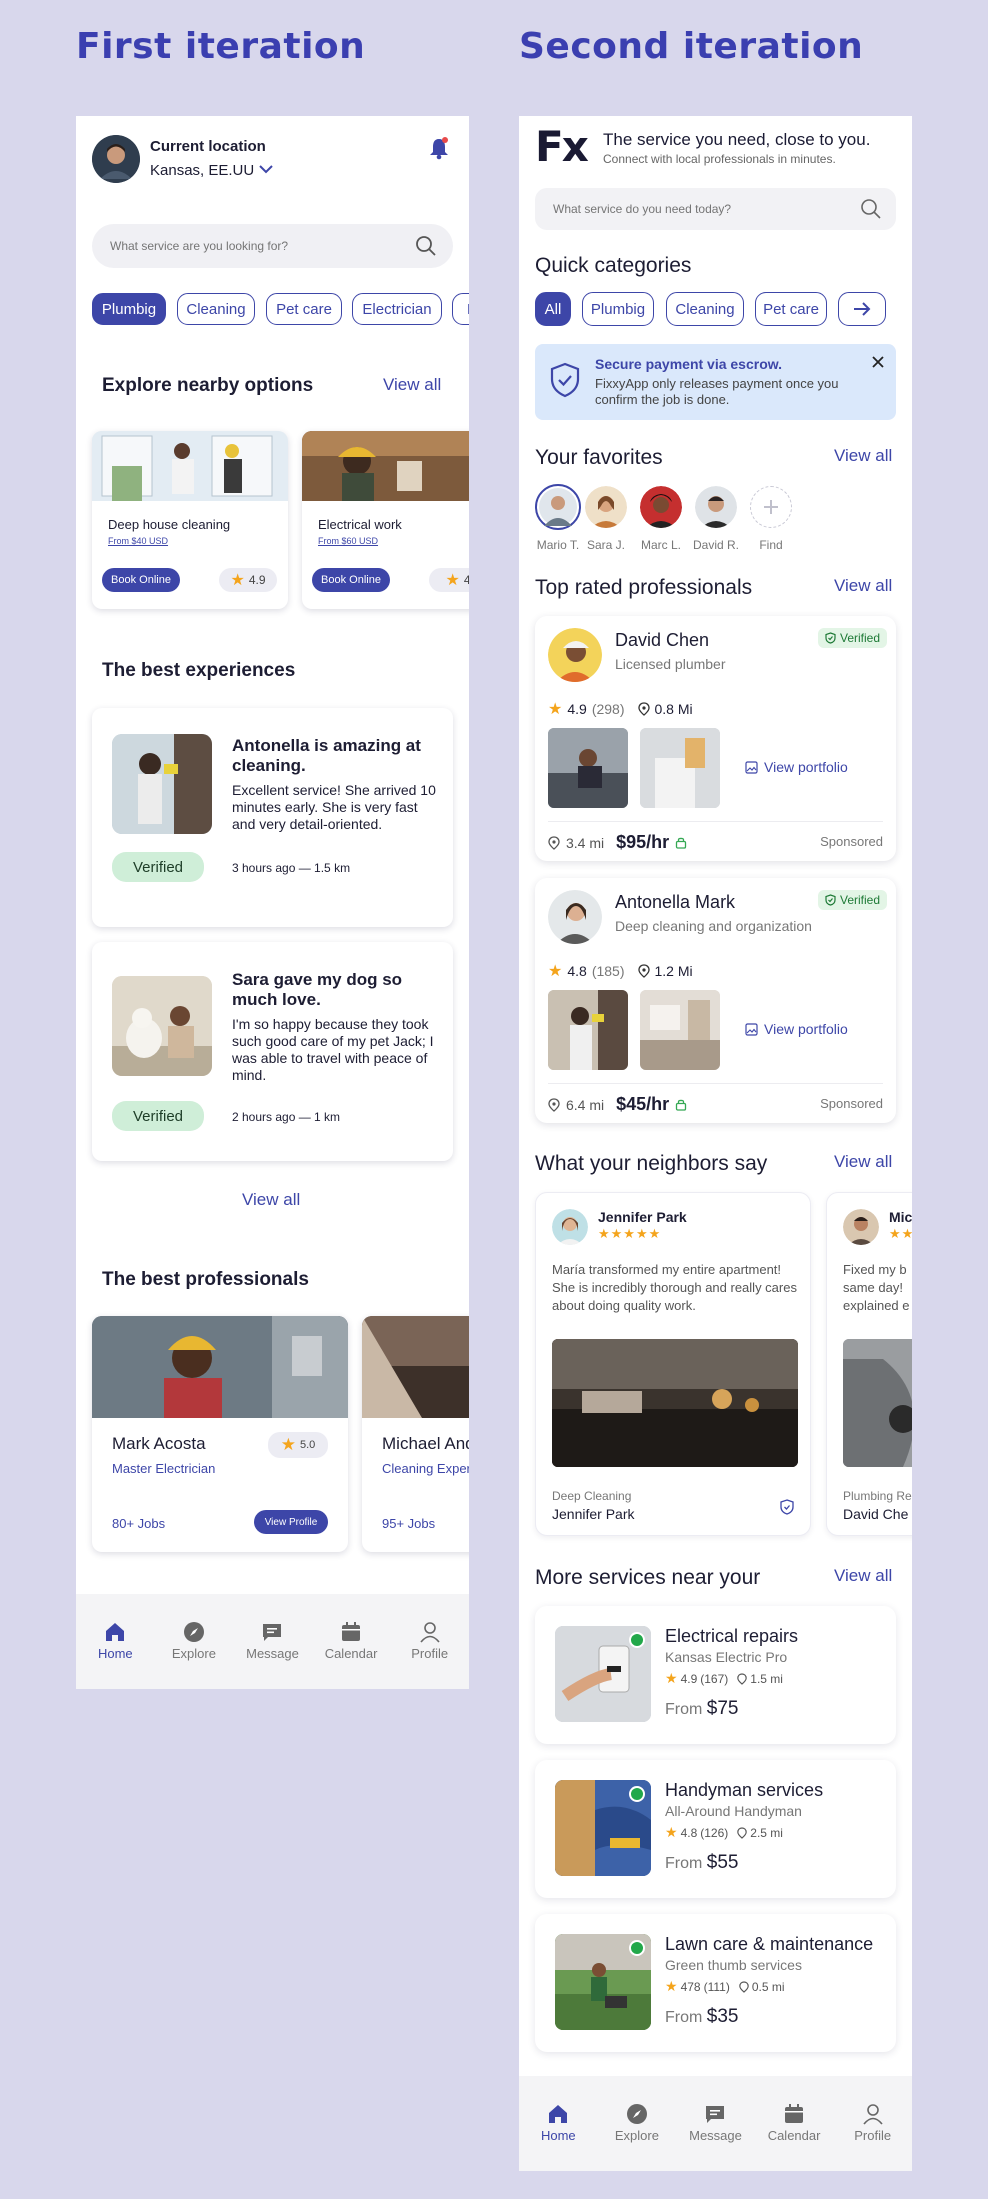 The width and height of the screenshot is (988, 2199). I want to click on professional-card: Michael And Cleaning Exper 95+ Jobs, so click(415, 1434).